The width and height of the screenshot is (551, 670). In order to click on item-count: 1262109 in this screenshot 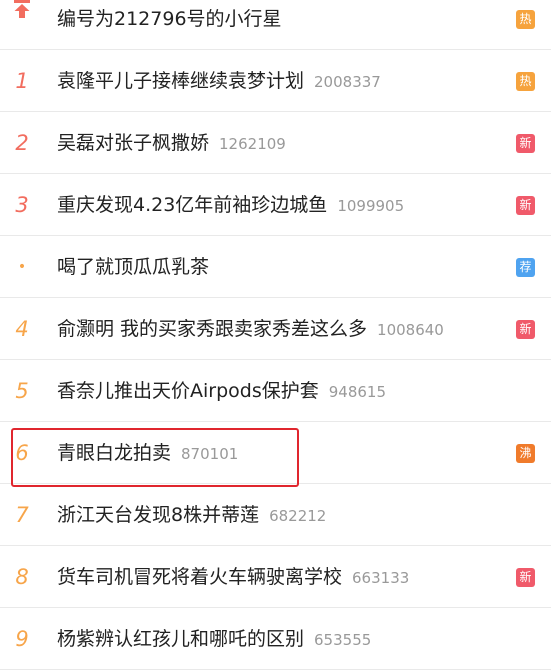, I will do `click(252, 144)`.